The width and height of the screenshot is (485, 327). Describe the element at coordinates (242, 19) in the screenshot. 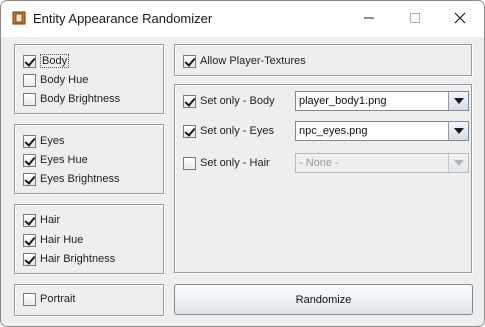

I see `title-bar: Entity Appearance Randomizer` at that location.